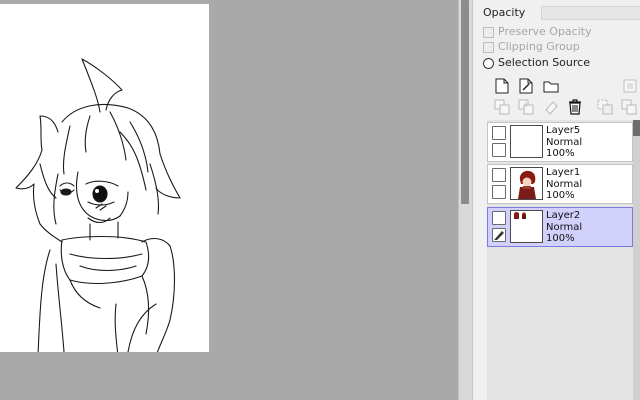 The height and width of the screenshot is (400, 640). I want to click on layer-list-scrollbar, so click(636, 260).